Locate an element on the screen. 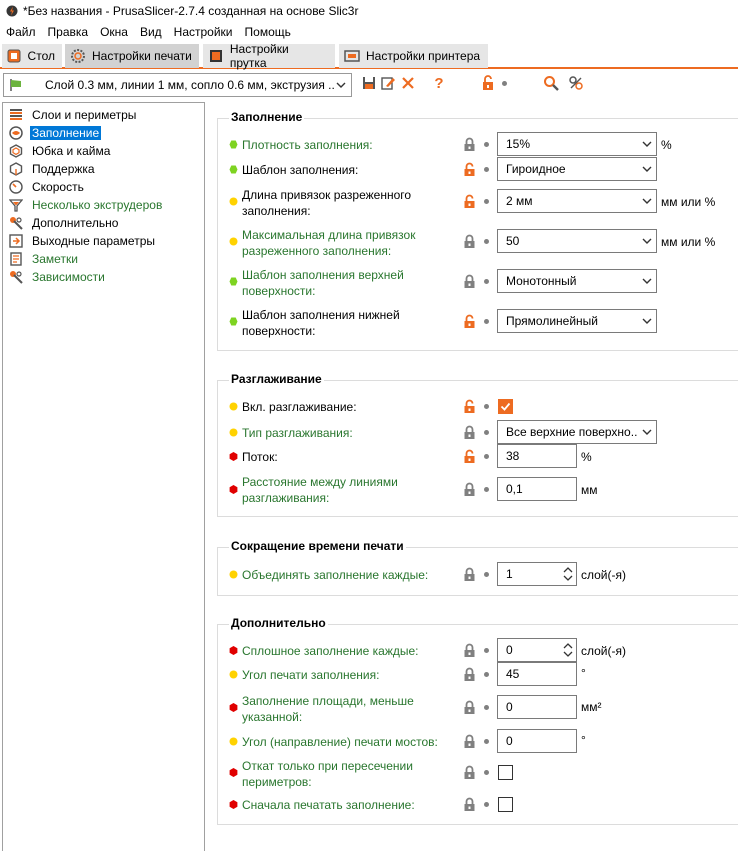  spool-icon is located at coordinates (216, 56).